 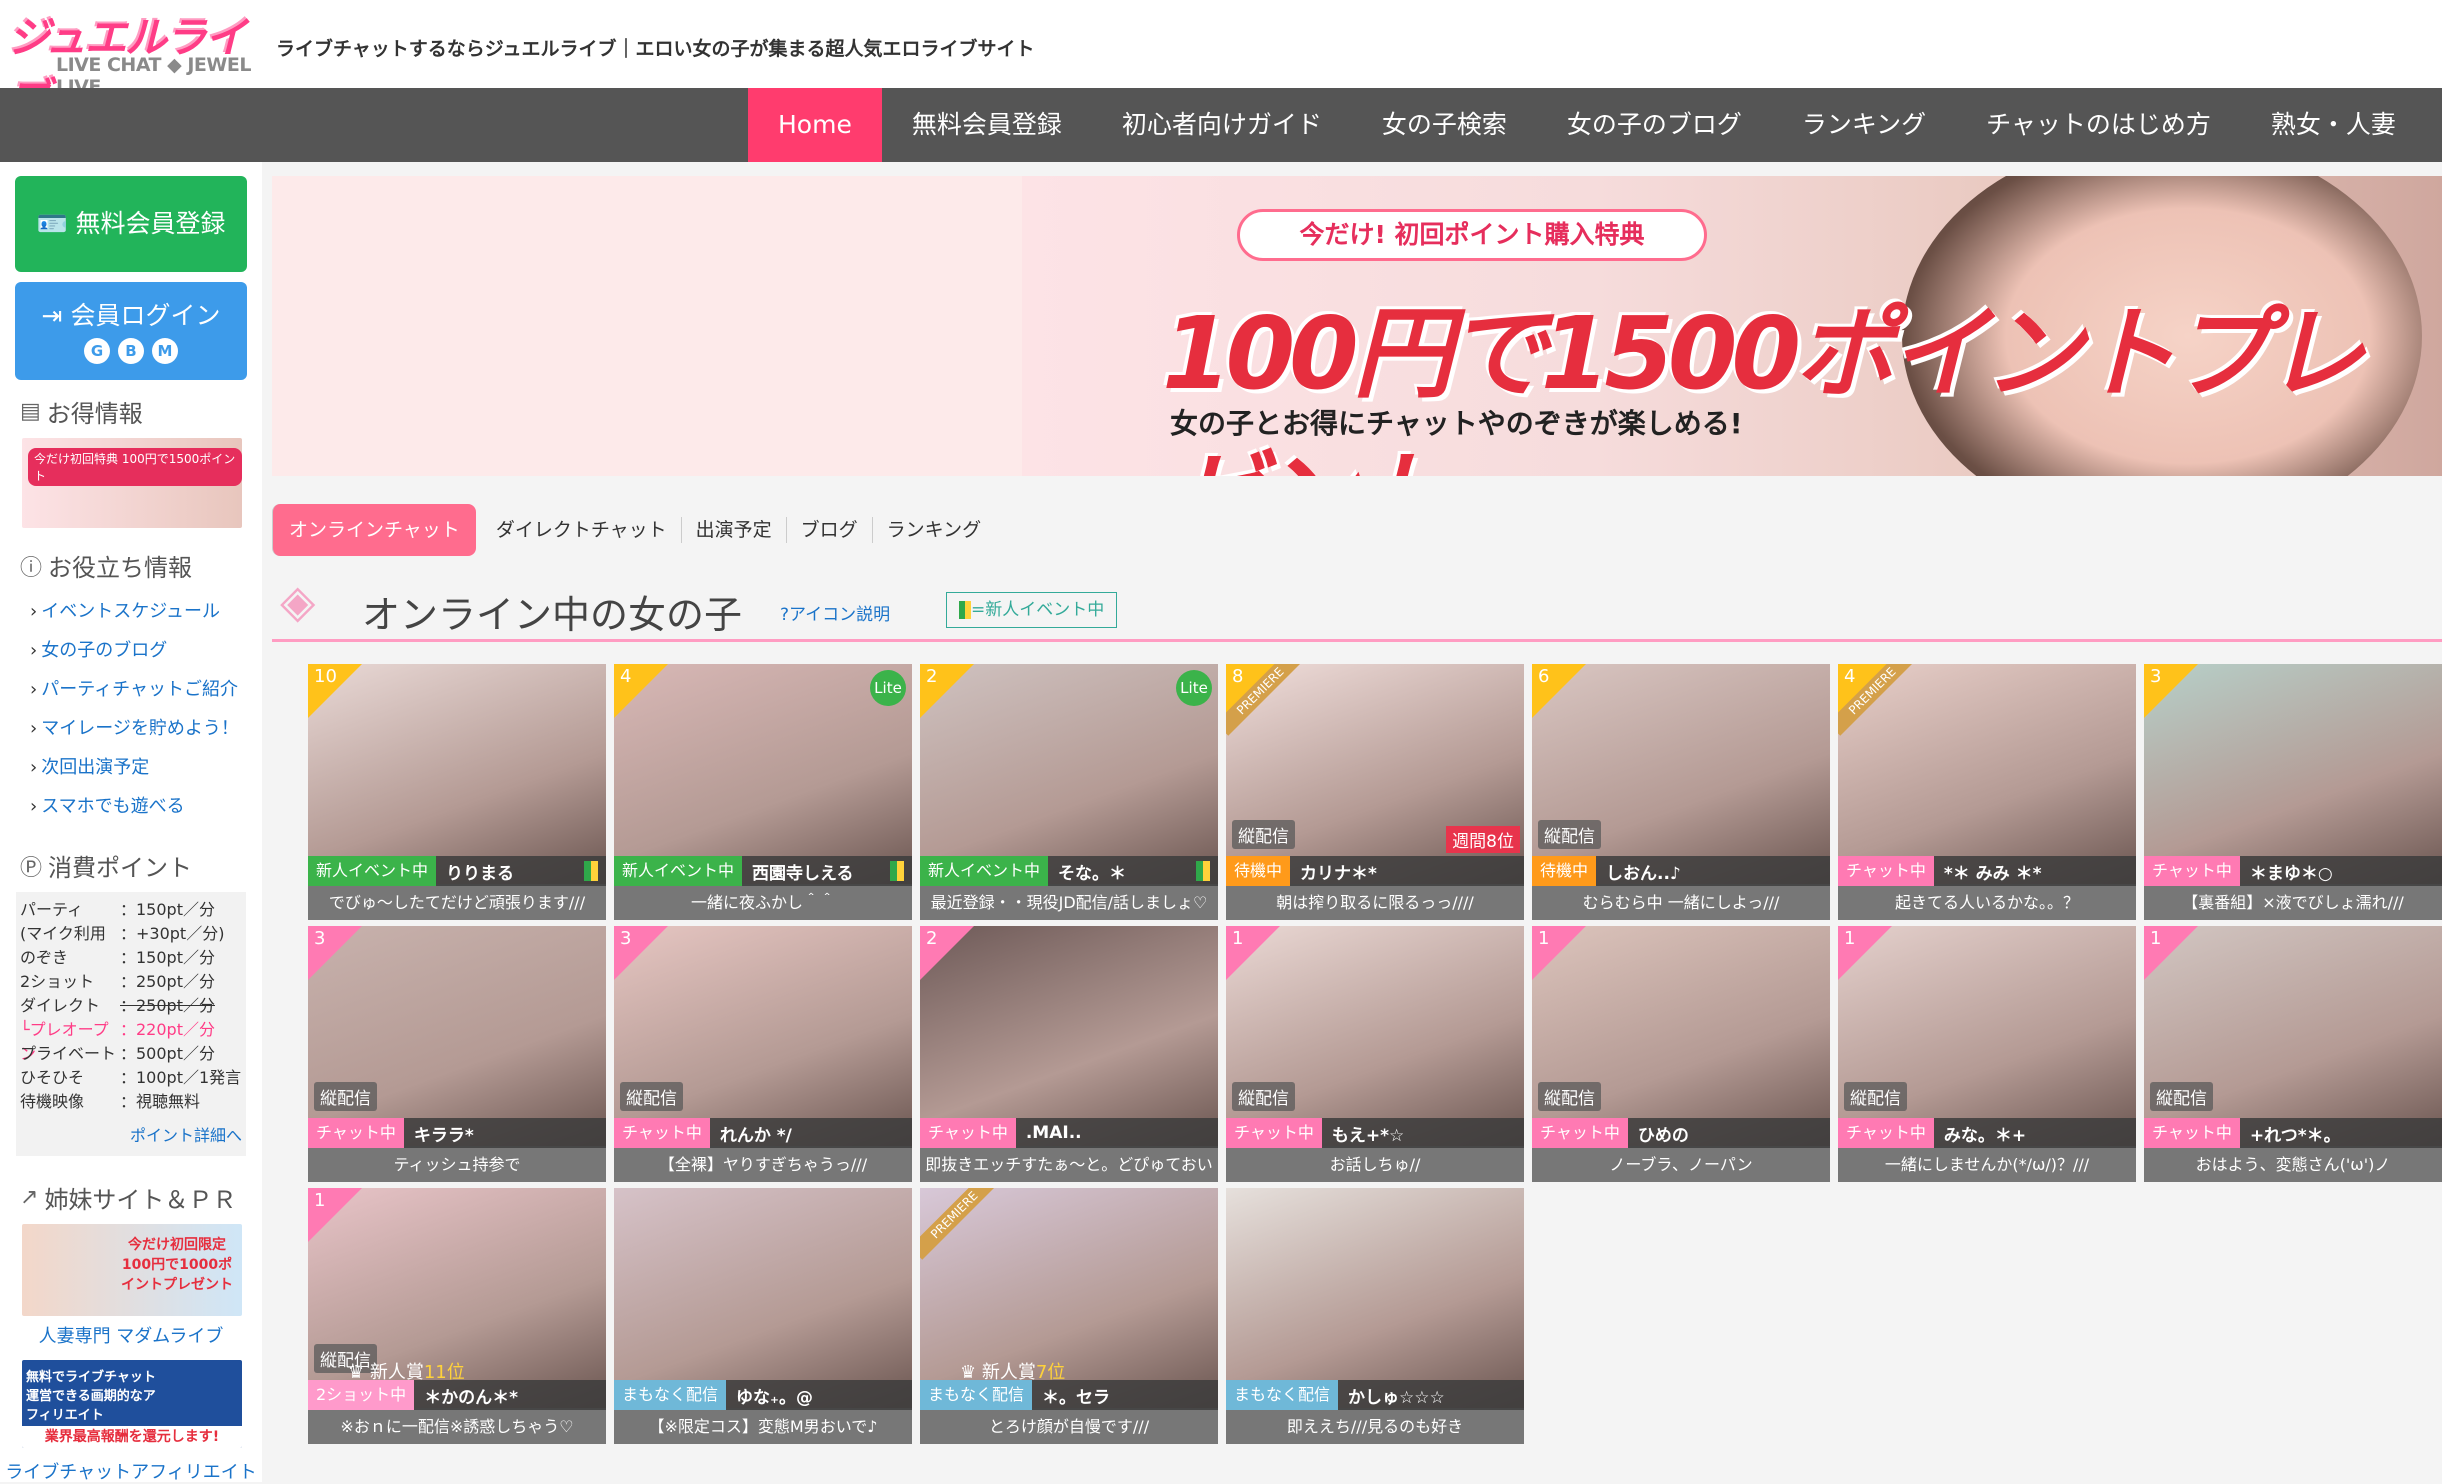 What do you see at coordinates (803, 873) in the screenshot?
I see `performer-name: 西園寺しえる` at bounding box center [803, 873].